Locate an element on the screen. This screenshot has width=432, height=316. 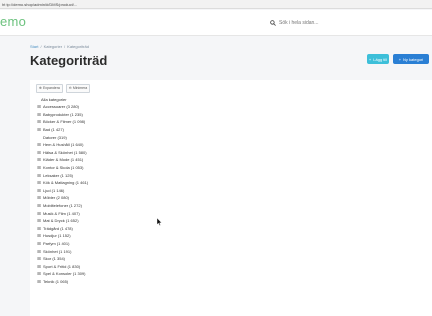
tree-item-label: Babyprodukter (1 235) is located at coordinates (63, 114).